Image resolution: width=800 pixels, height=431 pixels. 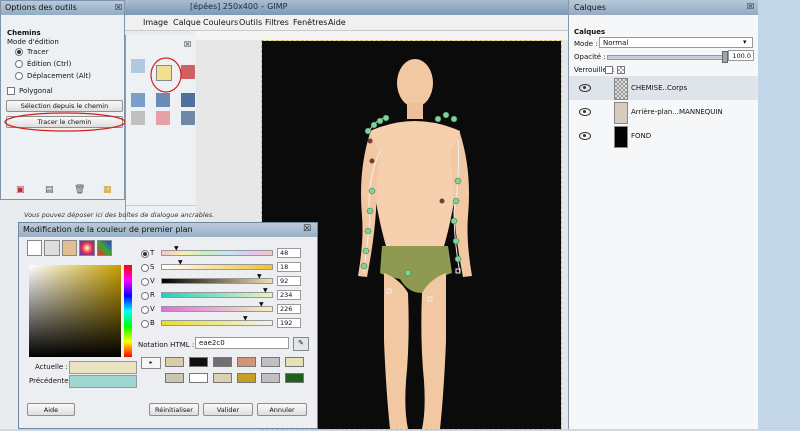 What do you see at coordinates (145, 324) in the screenshot?
I see `channel-radio-blue` at bounding box center [145, 324].